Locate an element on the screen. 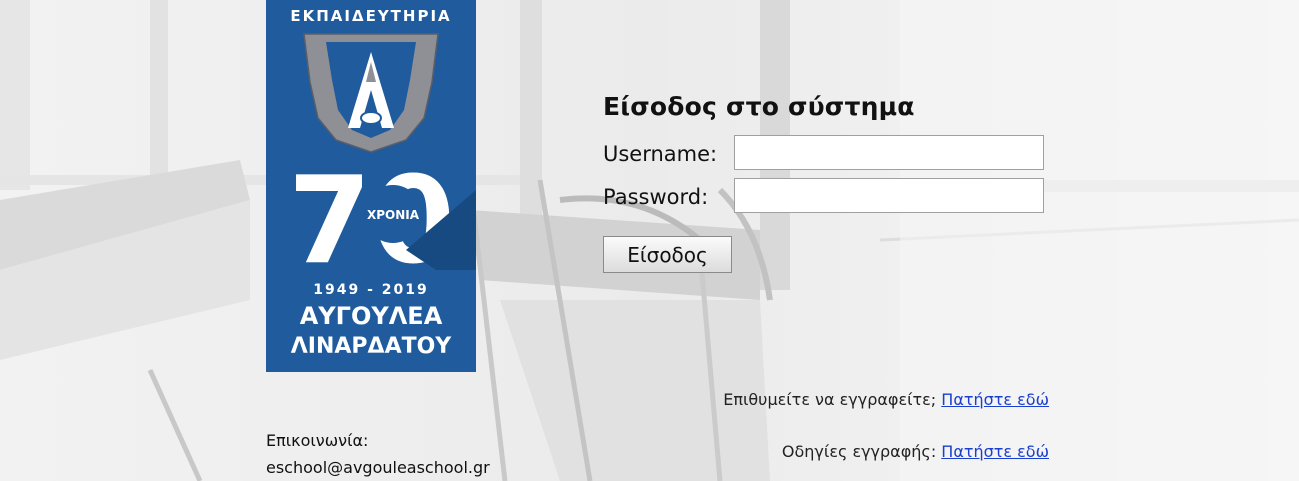 Image resolution: width=1299 pixels, height=481 pixels. register-row: Επιθυμείτε να εγγραφείτε; Πατήστε εδώ is located at coordinates (886, 399).